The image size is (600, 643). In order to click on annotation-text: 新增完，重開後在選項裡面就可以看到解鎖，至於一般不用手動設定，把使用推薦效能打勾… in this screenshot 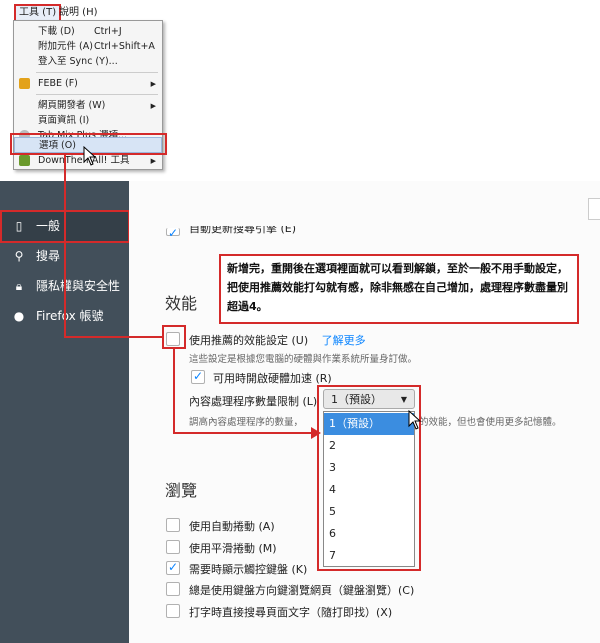, I will do `click(397, 287)`.